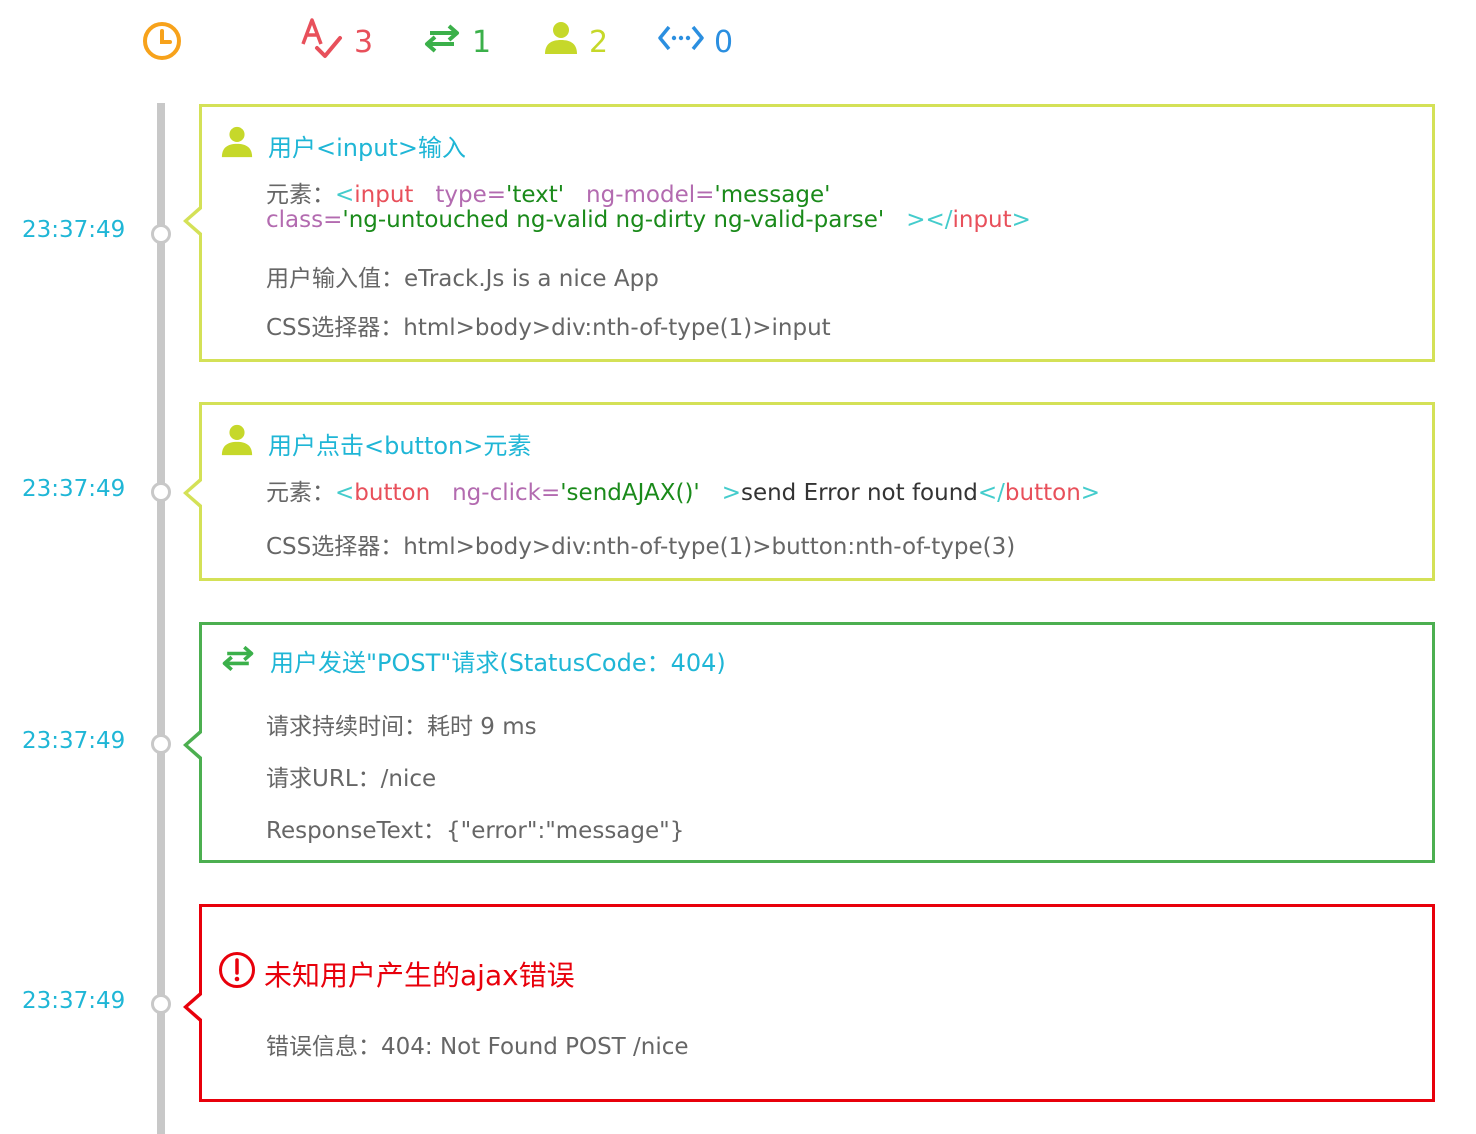  I want to click on attr-name: class=, so click(304, 220).